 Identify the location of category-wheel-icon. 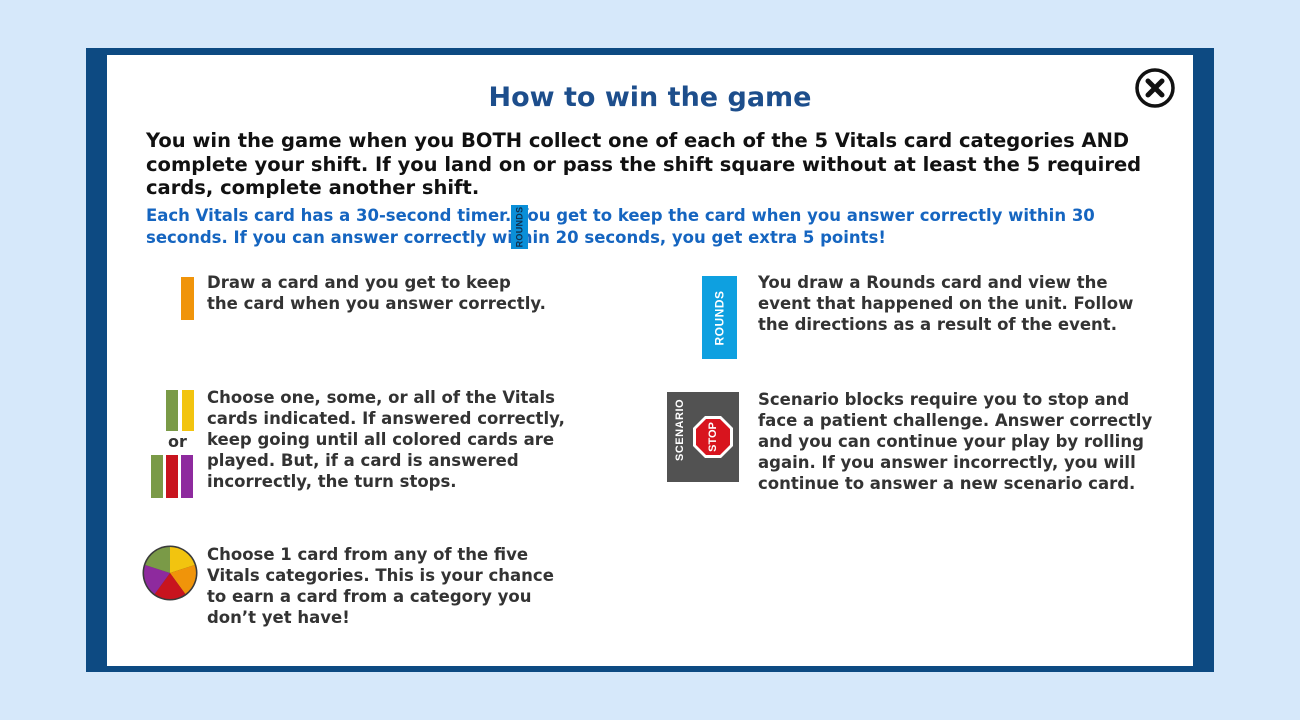
(170, 573).